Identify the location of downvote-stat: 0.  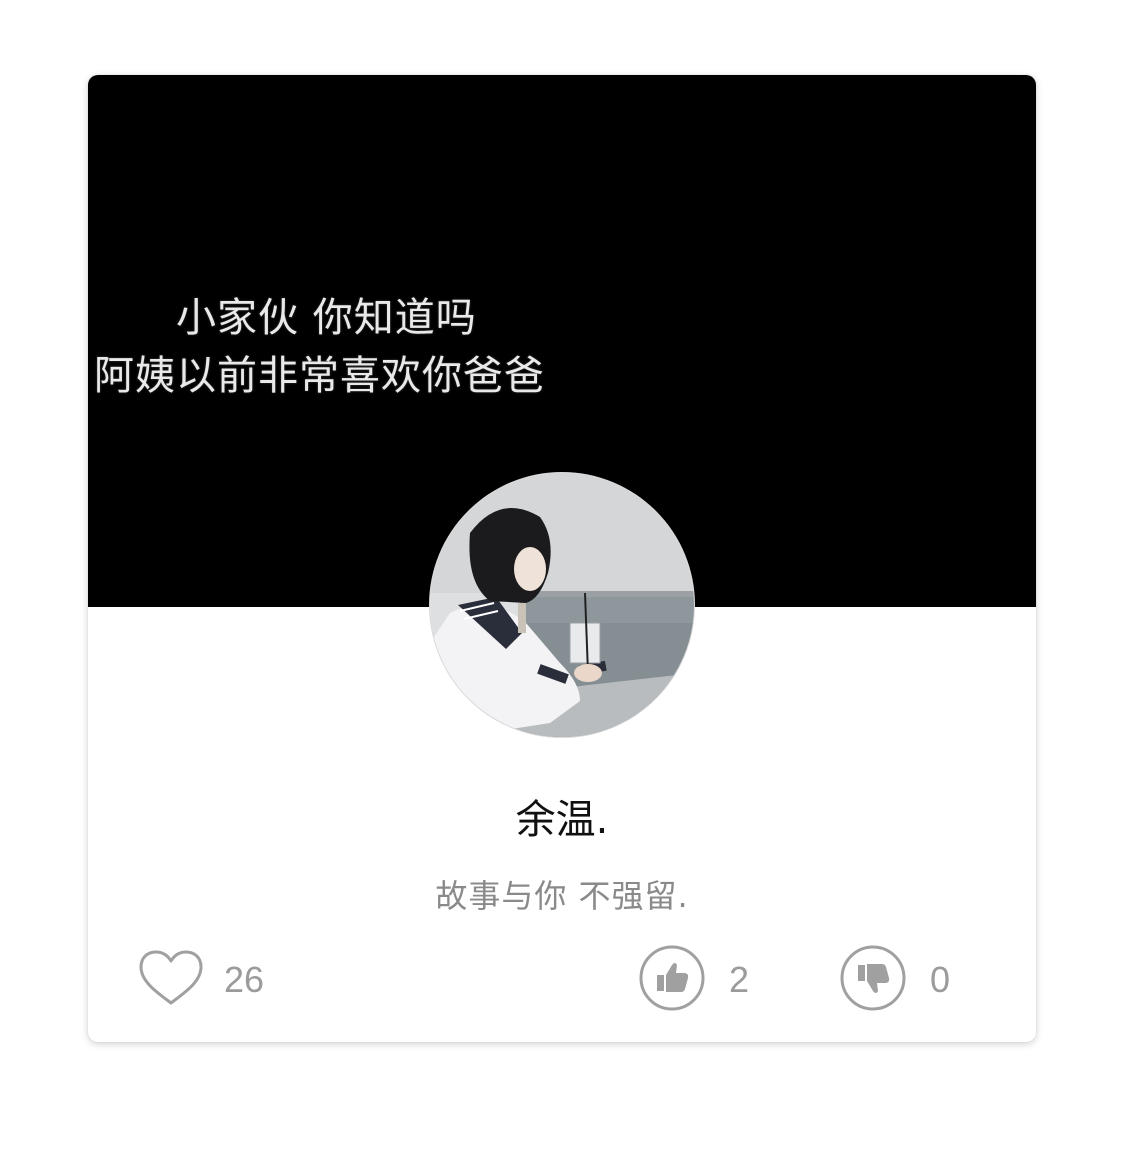
(895, 980).